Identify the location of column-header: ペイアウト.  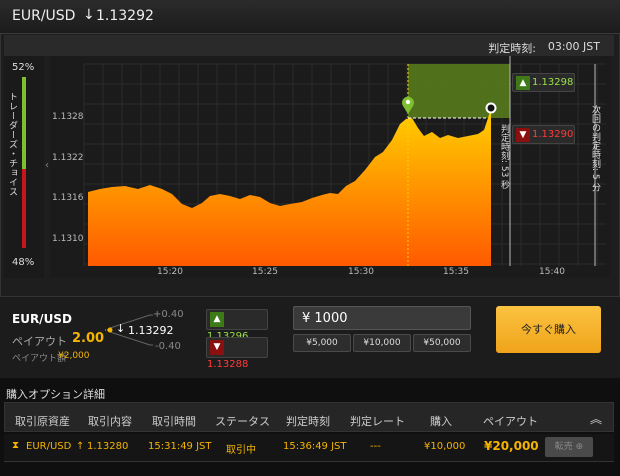
(510, 421).